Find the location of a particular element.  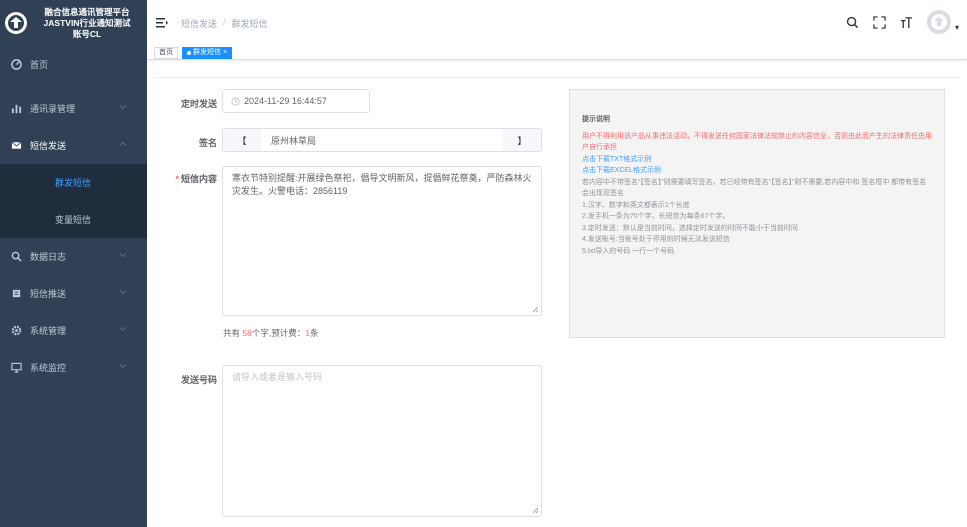

divider is located at coordinates (557, 77).